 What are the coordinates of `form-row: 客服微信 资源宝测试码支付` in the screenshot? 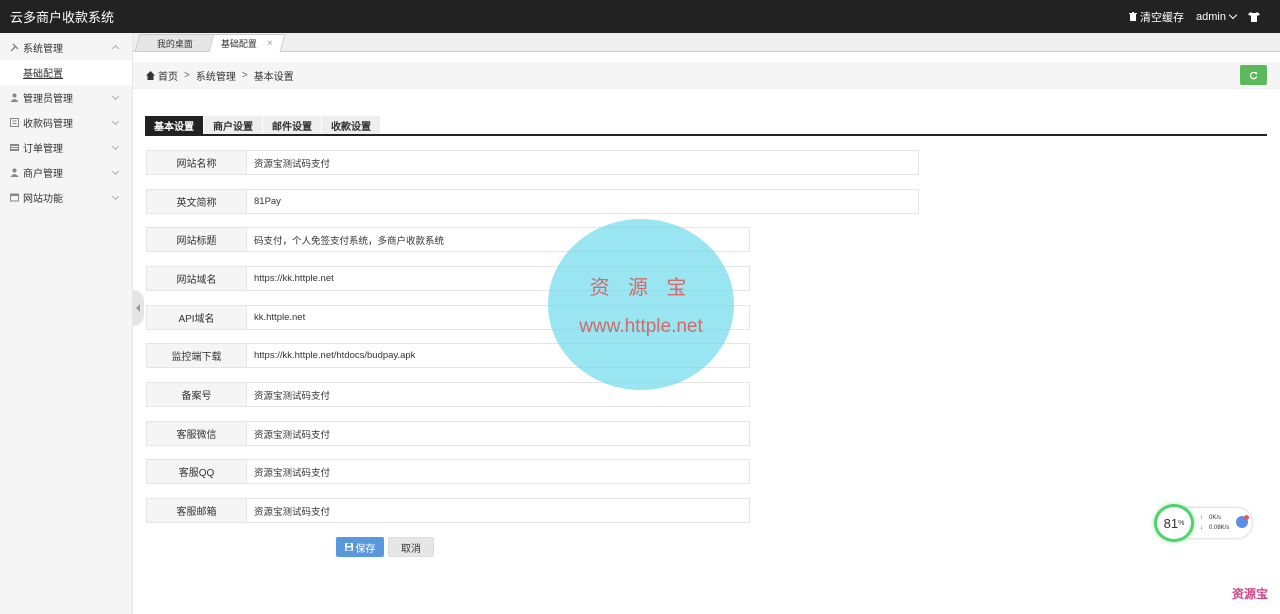 It's located at (448, 433).